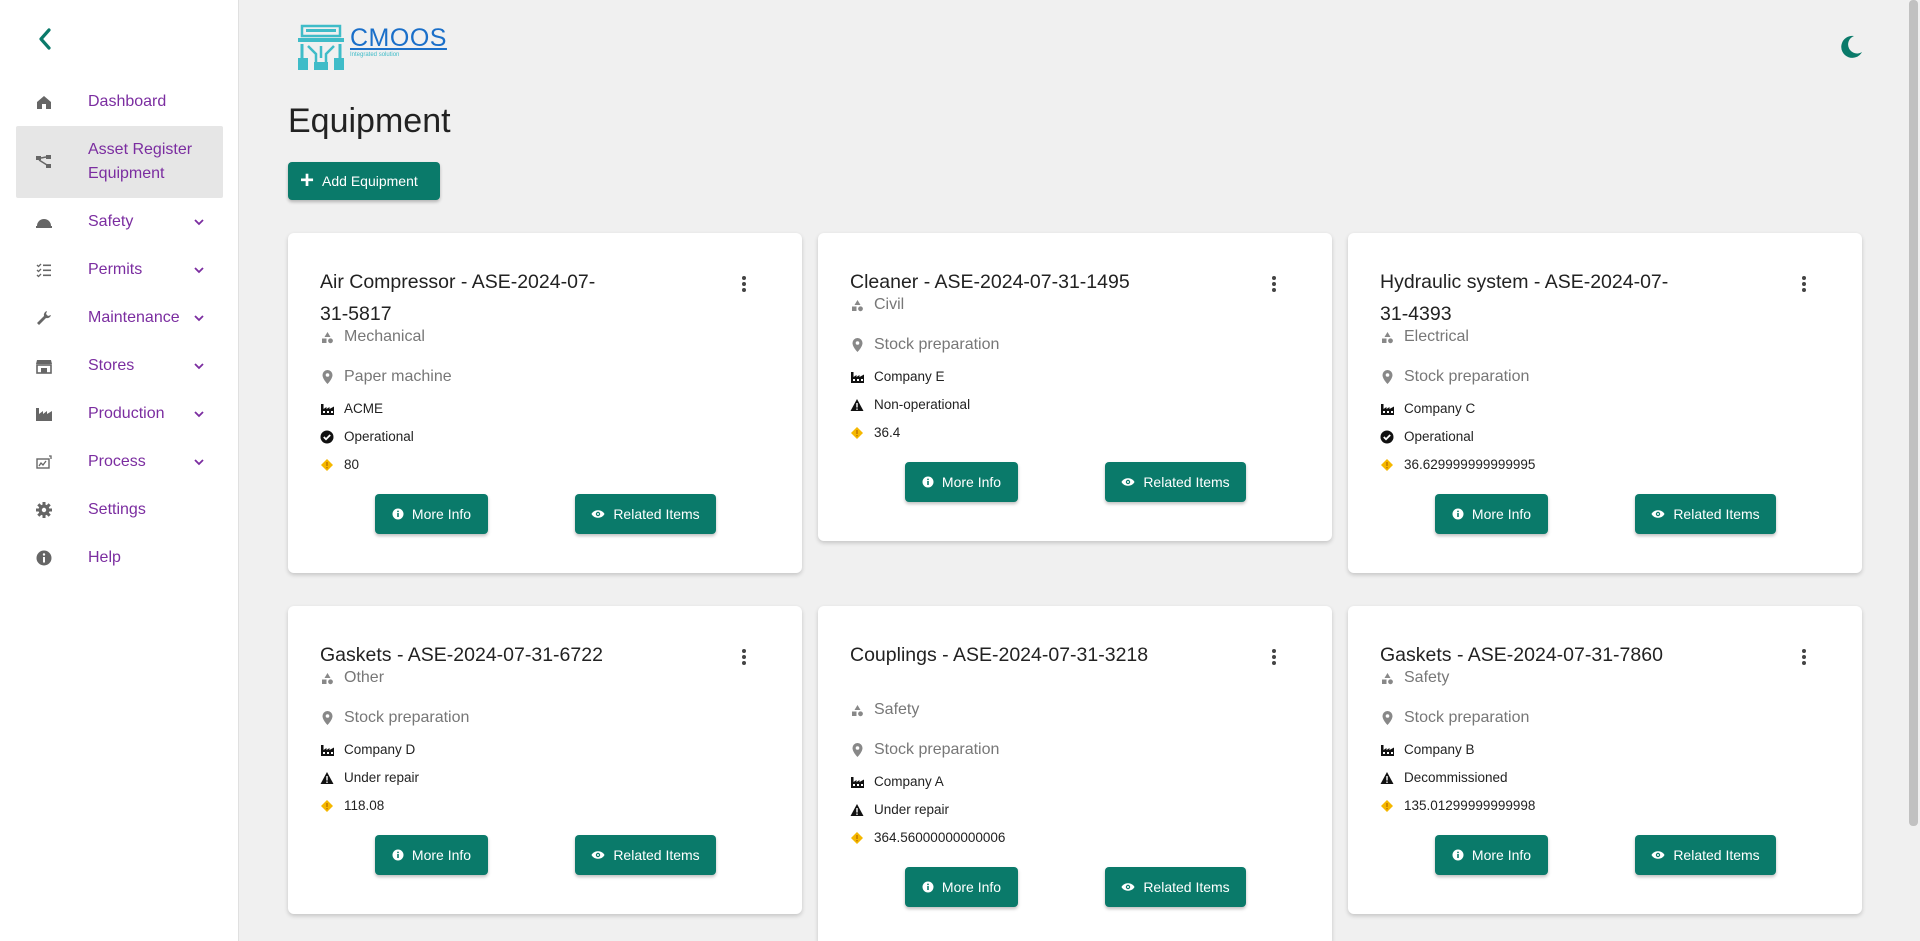  Describe the element at coordinates (45, 39) in the screenshot. I see `collapse-sidebar-button` at that location.